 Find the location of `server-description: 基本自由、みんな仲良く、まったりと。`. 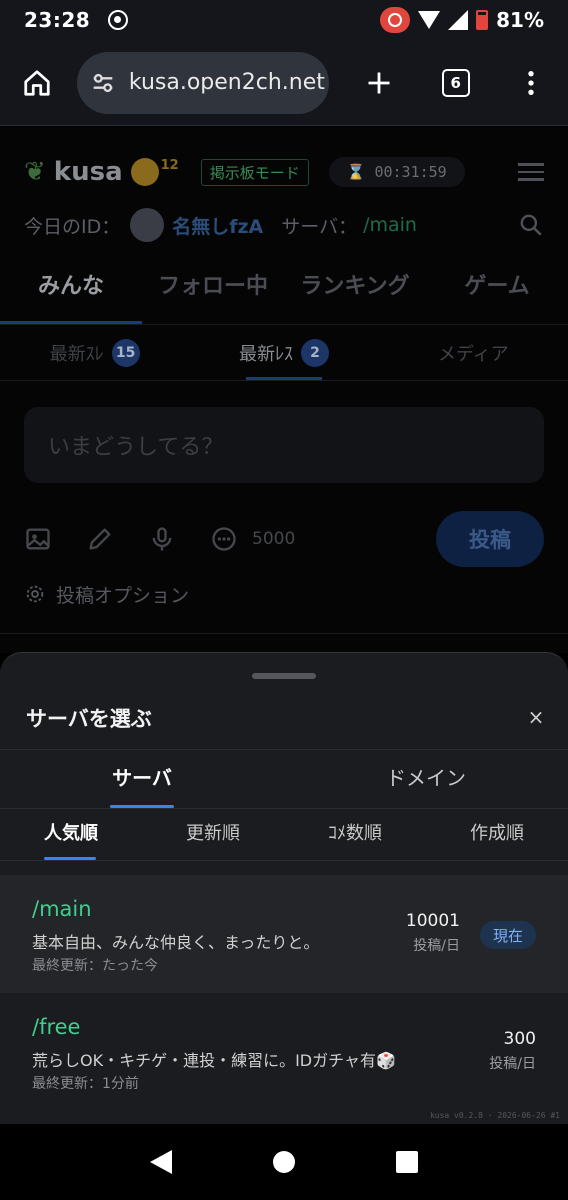

server-description: 基本自由、みんな仲良く、まったりと。 is located at coordinates (176, 942).